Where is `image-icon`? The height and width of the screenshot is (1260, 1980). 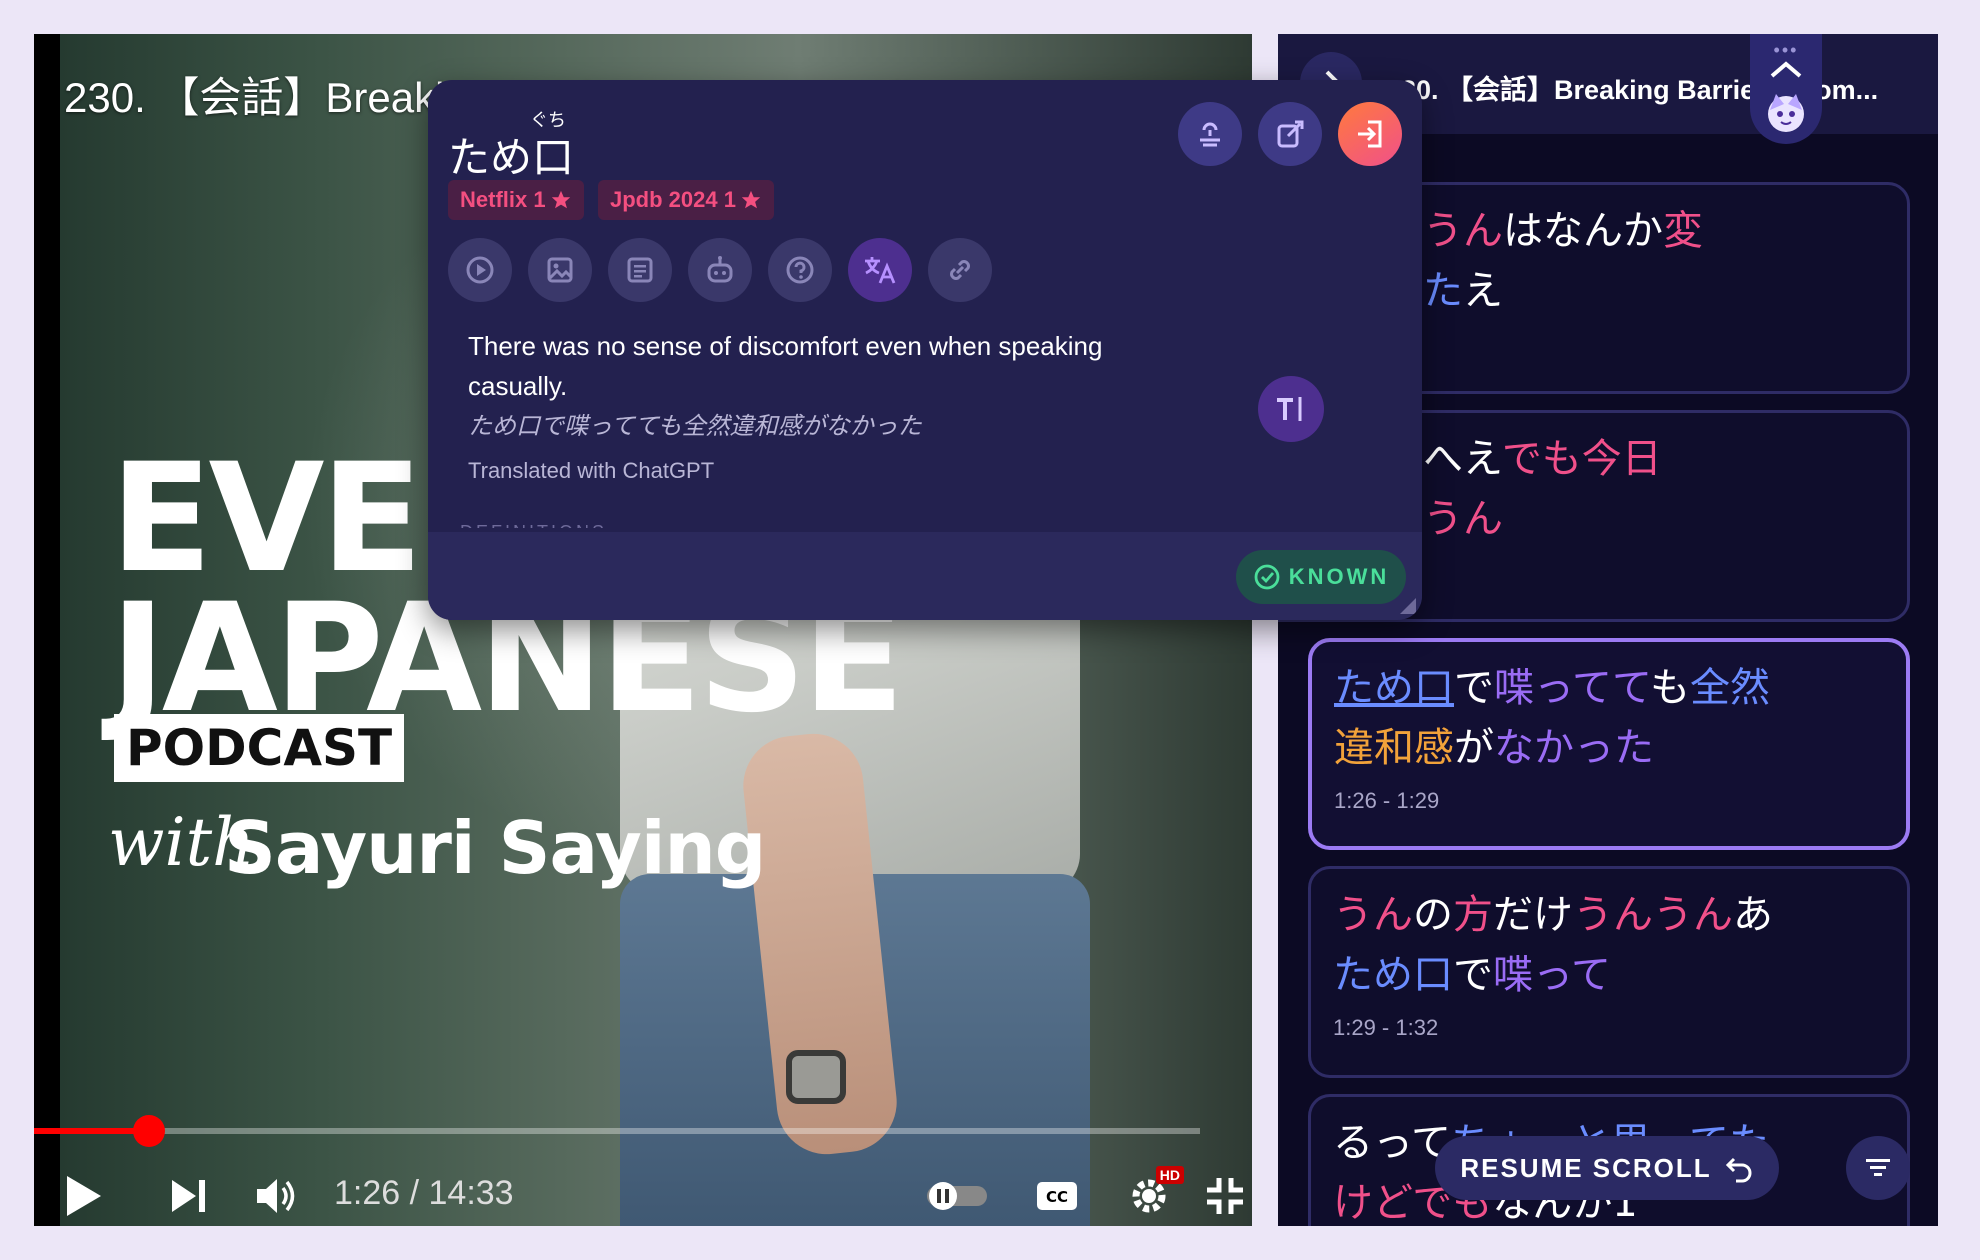 image-icon is located at coordinates (560, 270).